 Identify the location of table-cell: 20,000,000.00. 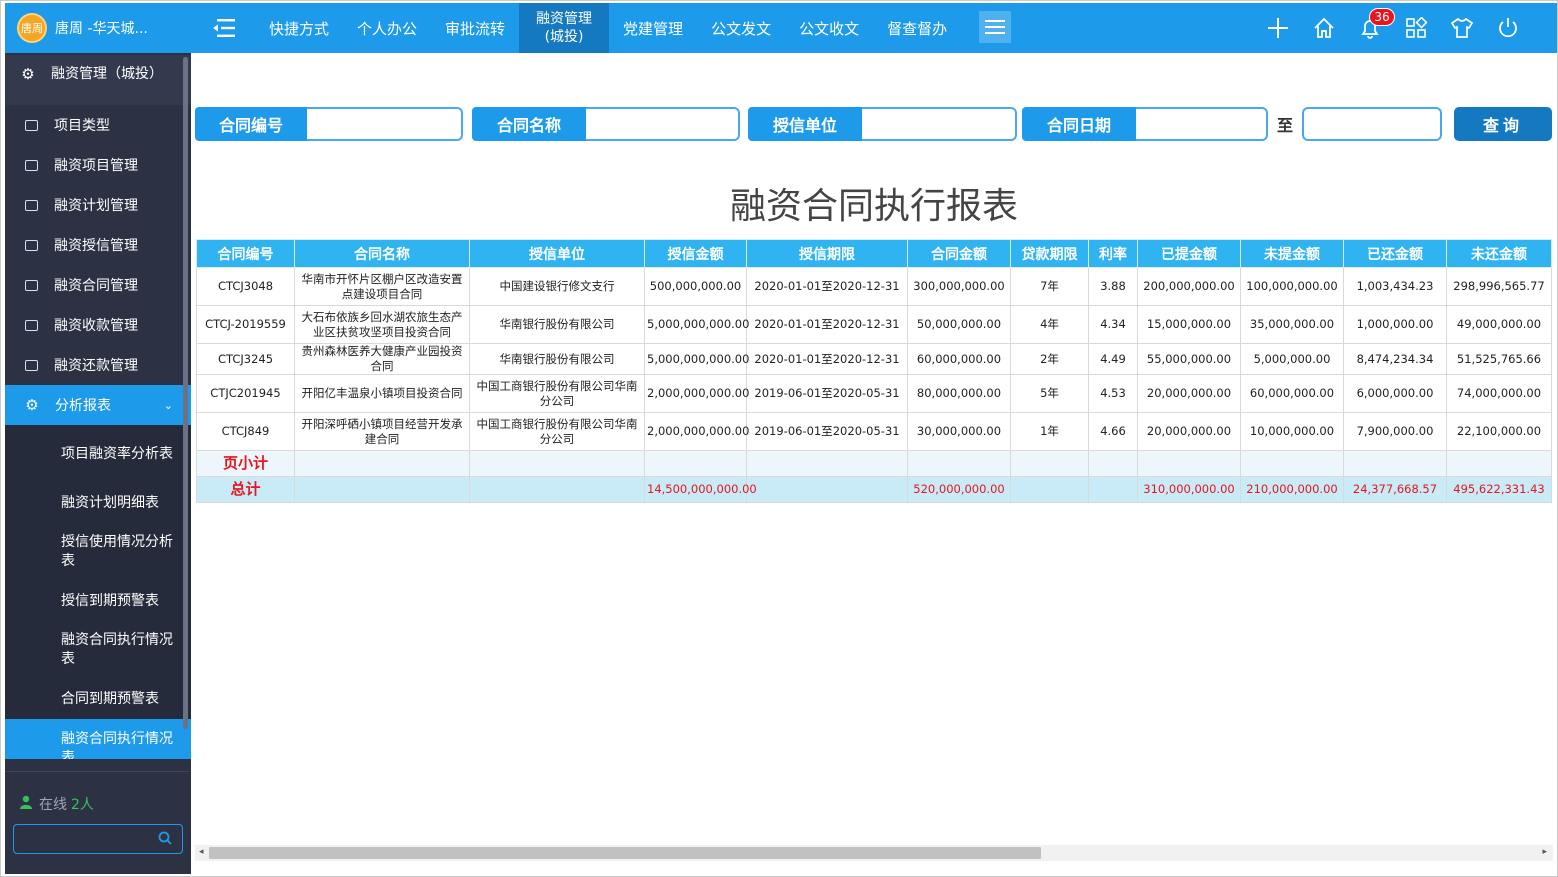
(1189, 393).